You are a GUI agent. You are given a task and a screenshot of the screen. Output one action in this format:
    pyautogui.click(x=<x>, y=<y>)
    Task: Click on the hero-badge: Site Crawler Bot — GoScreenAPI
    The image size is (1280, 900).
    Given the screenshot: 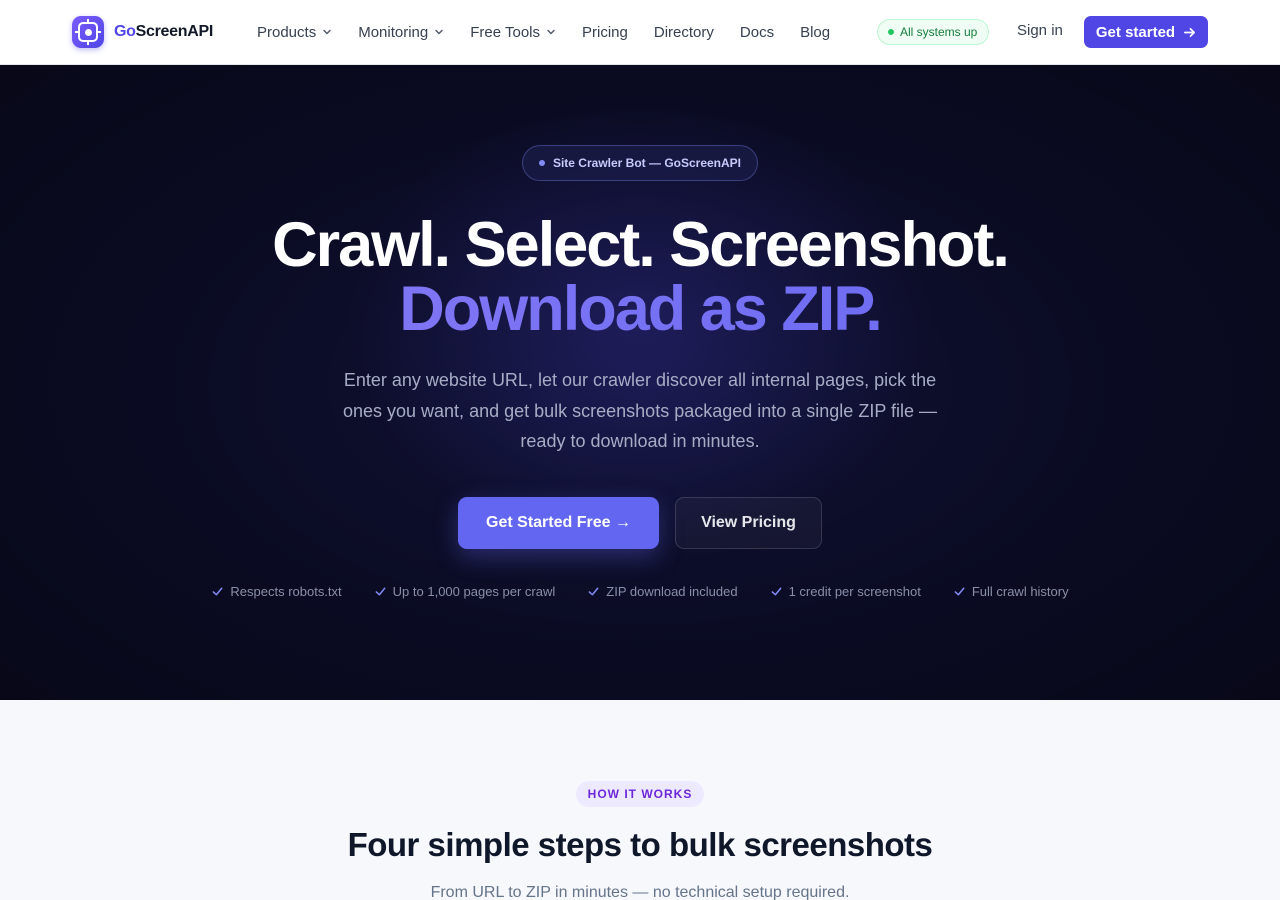 What is the action you would take?
    pyautogui.click(x=640, y=163)
    